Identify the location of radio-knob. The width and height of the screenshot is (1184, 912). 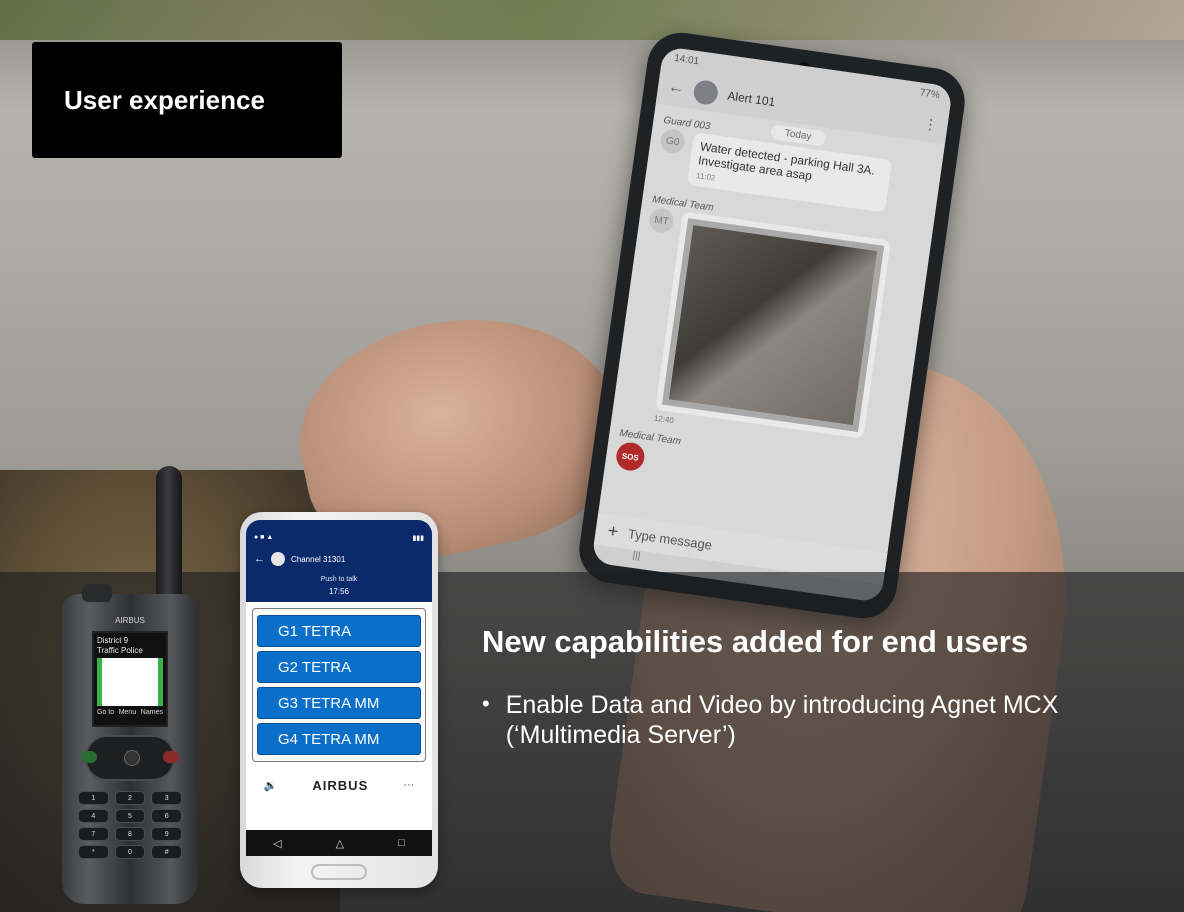
(97, 593).